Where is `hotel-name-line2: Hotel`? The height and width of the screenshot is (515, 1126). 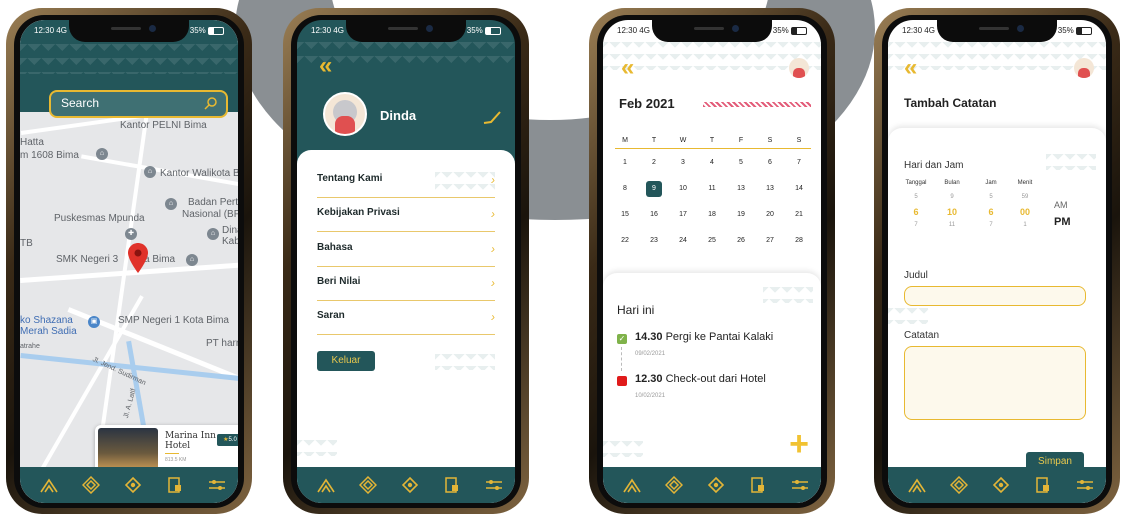 hotel-name-line2: Hotel is located at coordinates (178, 446).